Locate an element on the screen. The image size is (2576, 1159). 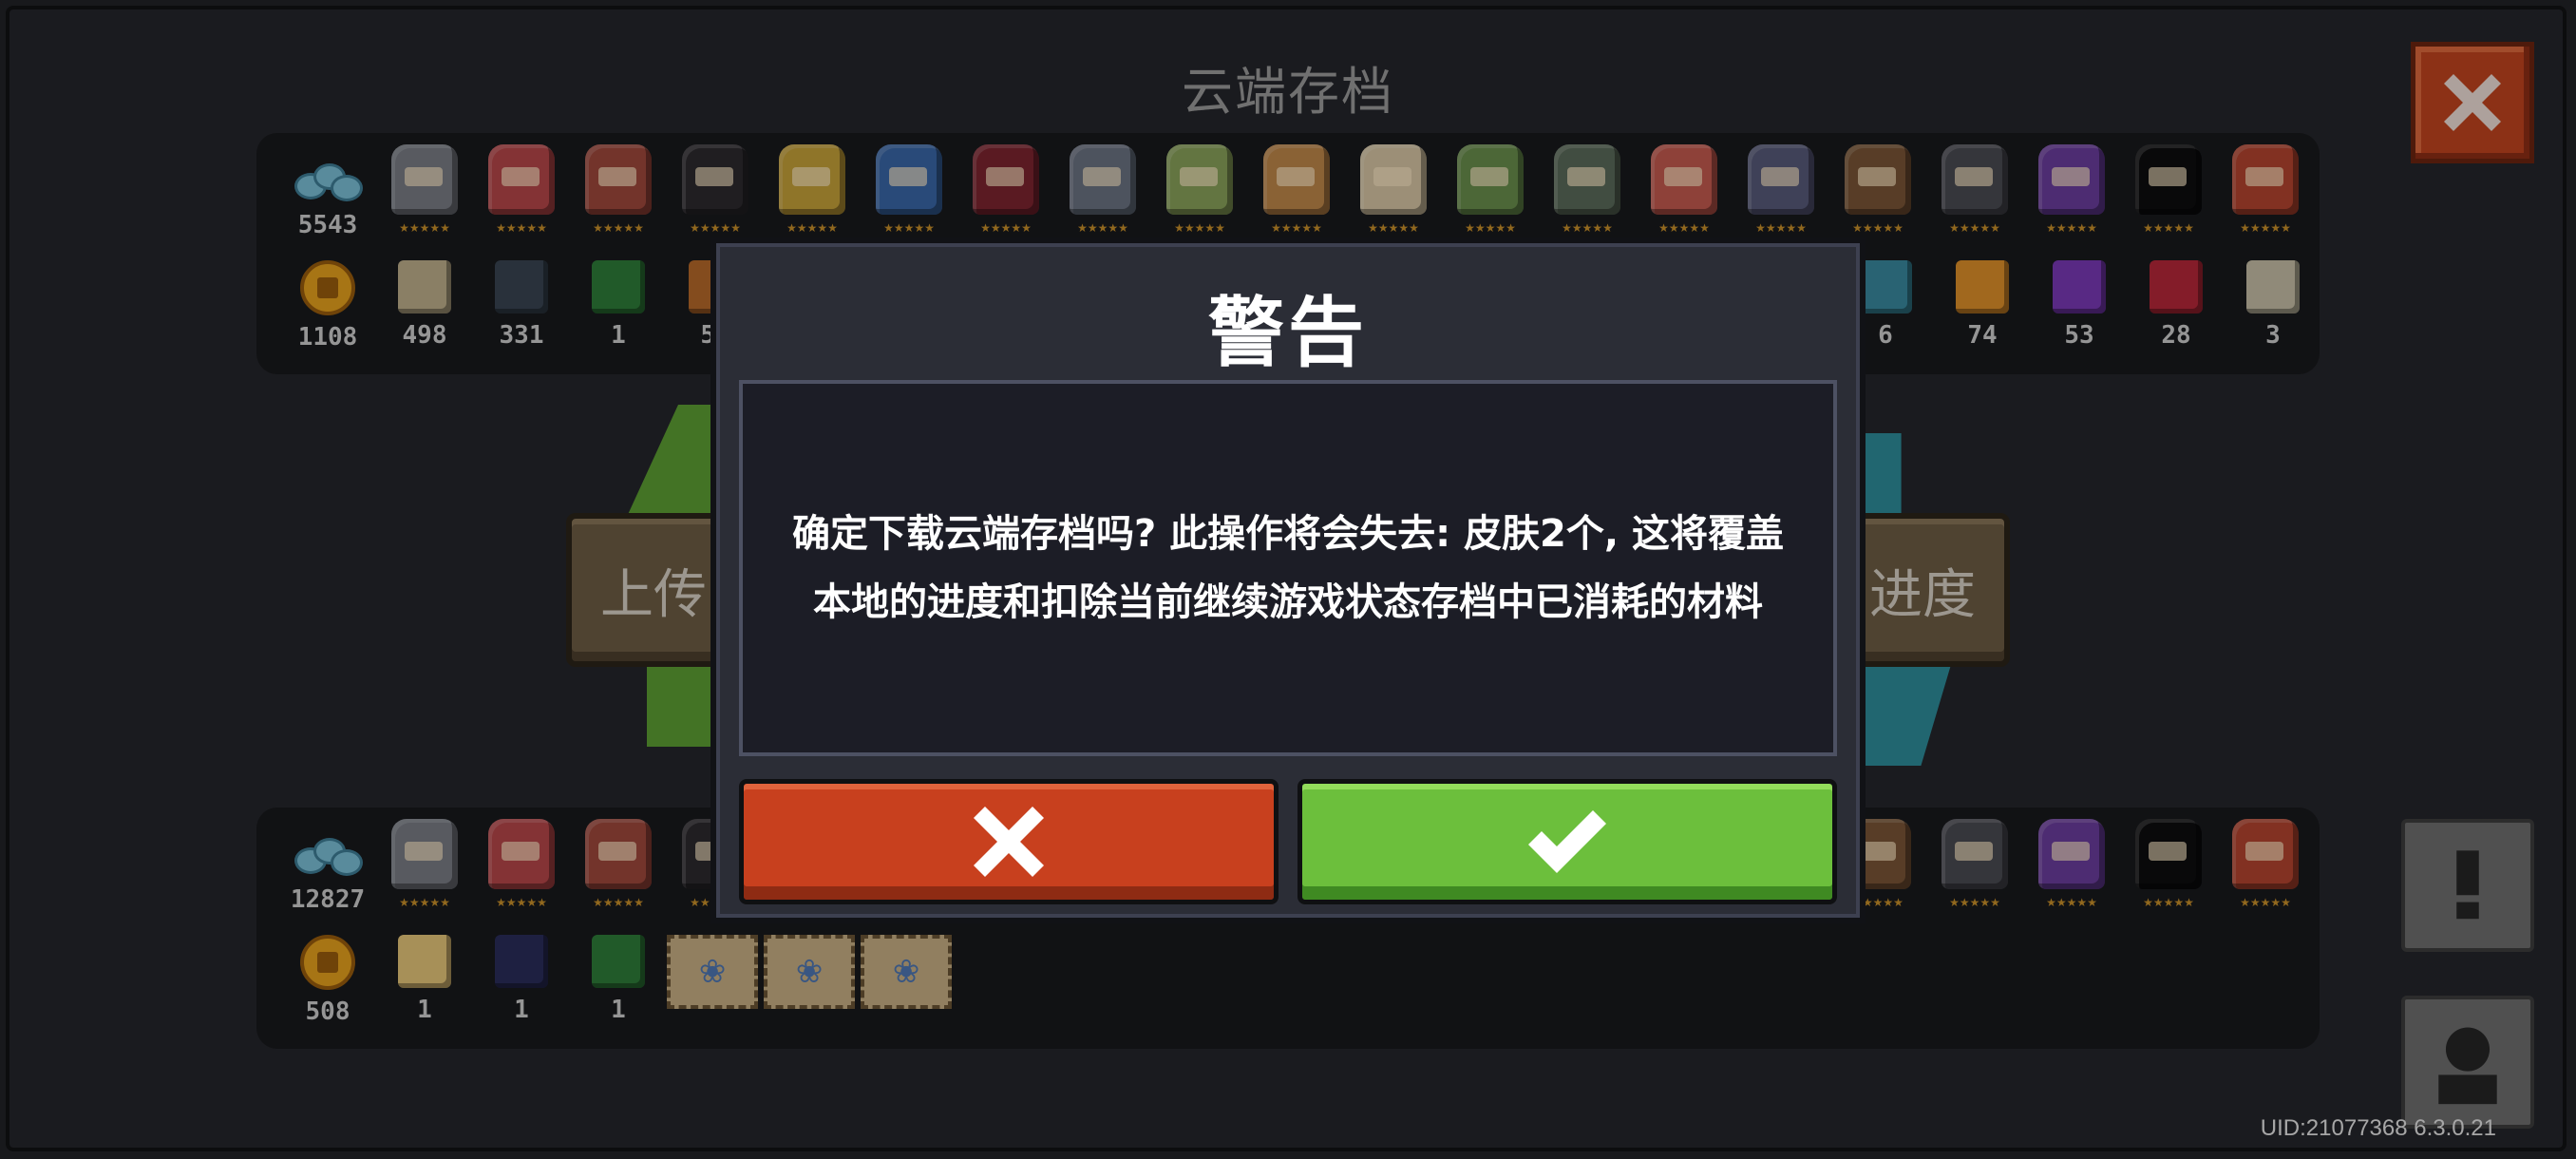
check-icon is located at coordinates (1567, 841).